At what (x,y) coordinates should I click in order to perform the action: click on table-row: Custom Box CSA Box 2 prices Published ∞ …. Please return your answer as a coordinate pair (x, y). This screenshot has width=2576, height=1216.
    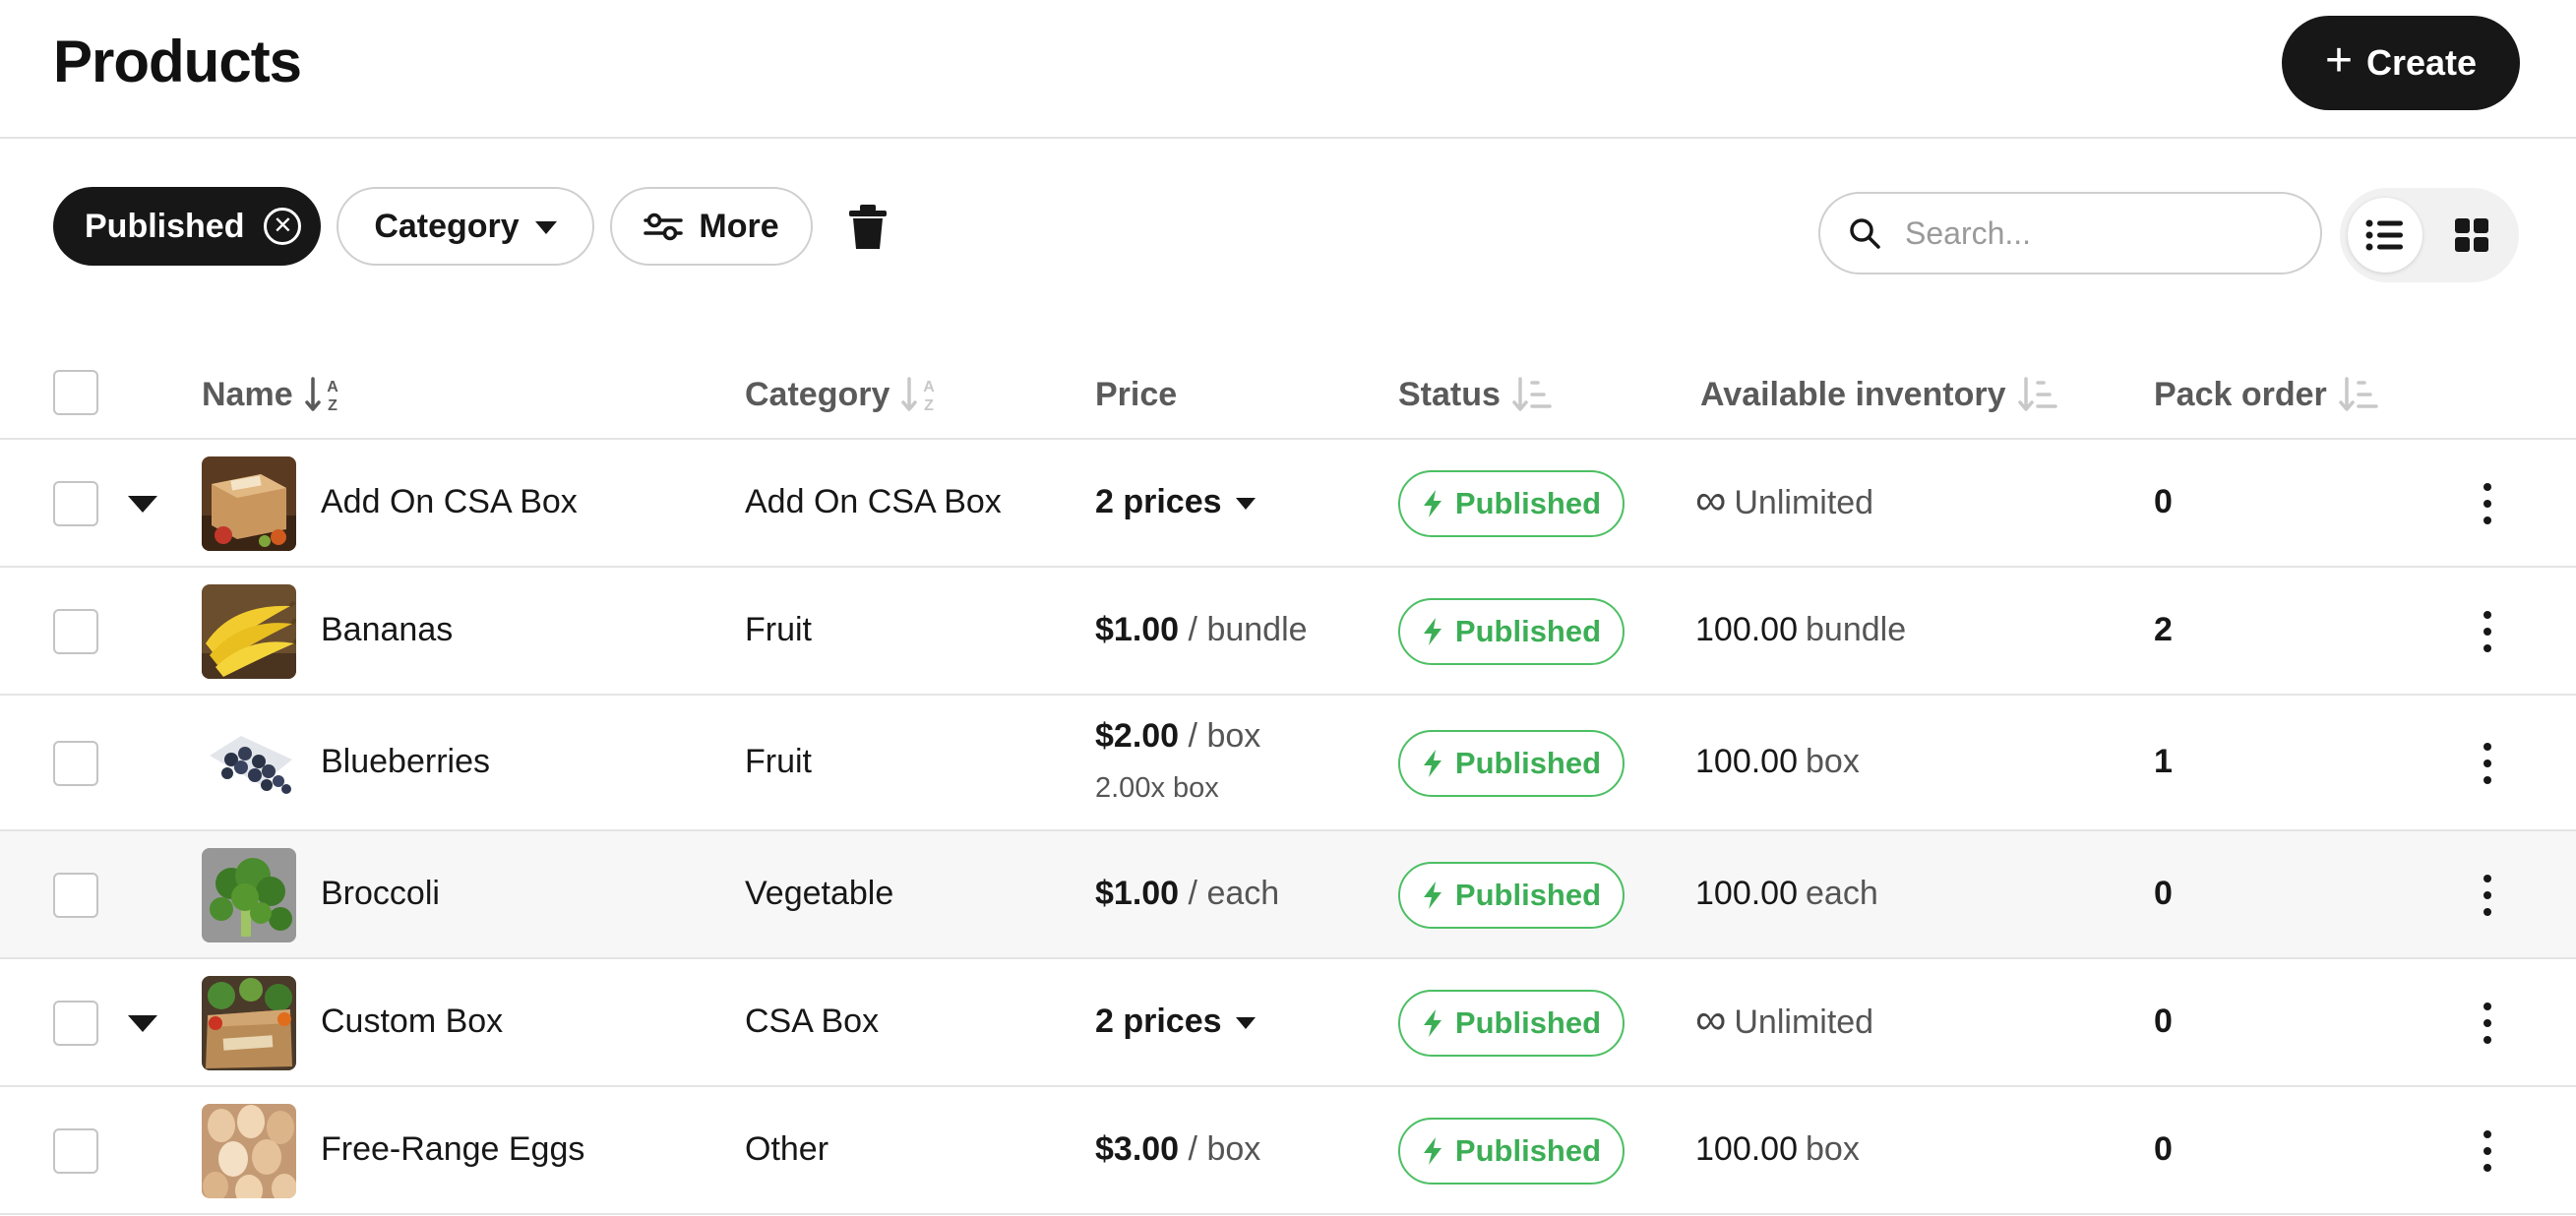
    Looking at the image, I should click on (1288, 1023).